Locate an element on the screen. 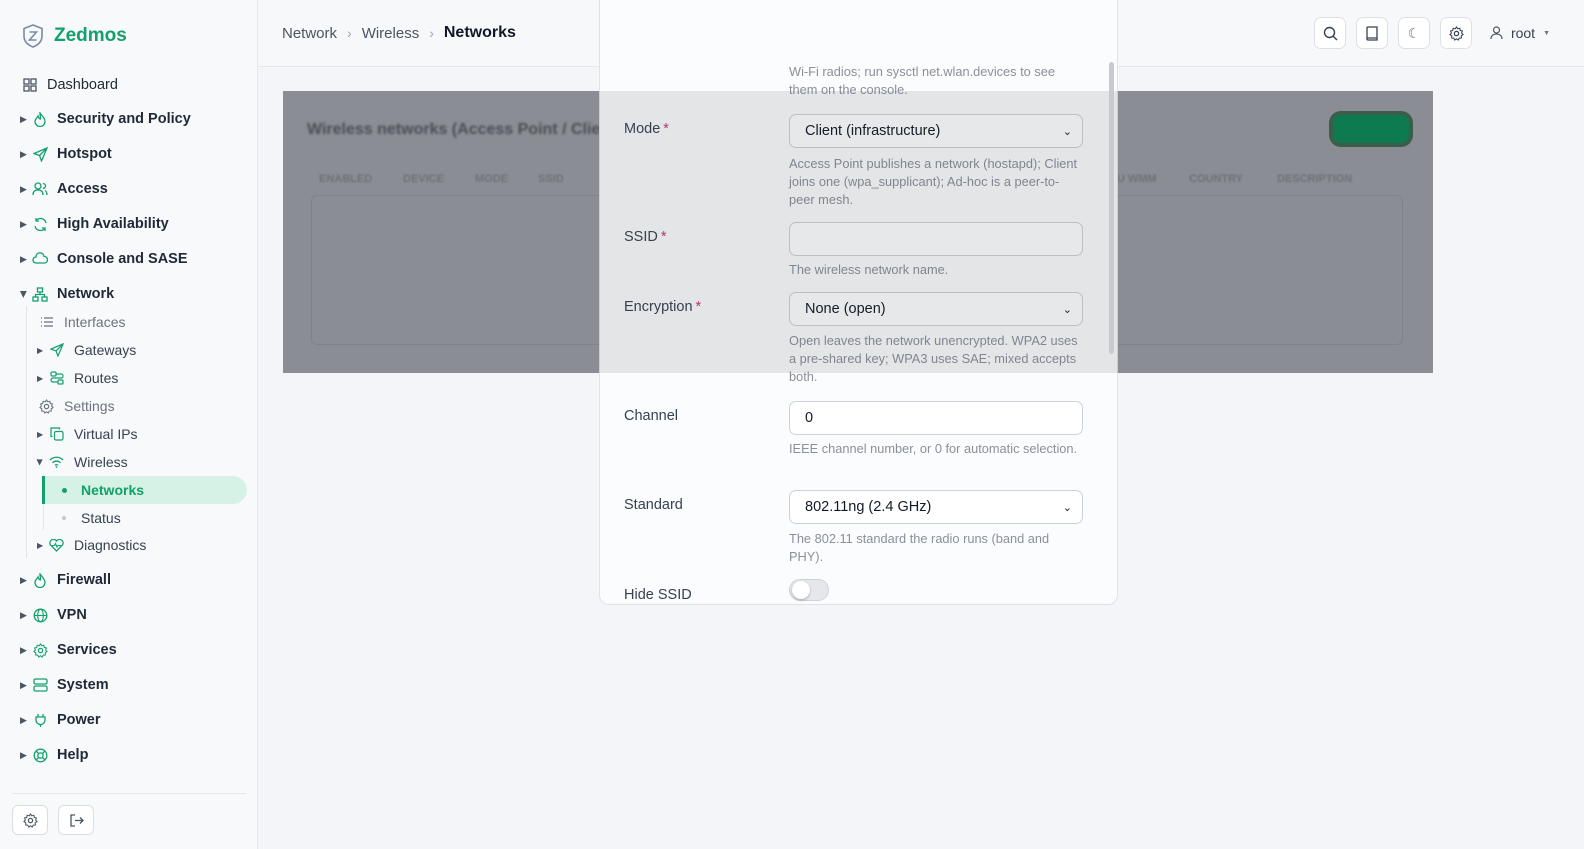 This screenshot has width=1584, height=849. sidebar-item-dashboard: Dashboard is located at coordinates (129, 85).